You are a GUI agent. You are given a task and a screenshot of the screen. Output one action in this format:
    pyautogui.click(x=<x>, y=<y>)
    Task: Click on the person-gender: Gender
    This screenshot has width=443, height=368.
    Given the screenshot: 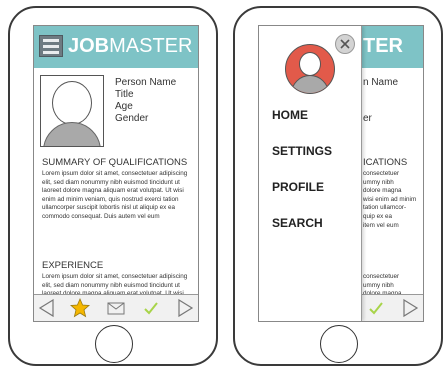 What is the action you would take?
    pyautogui.click(x=132, y=118)
    